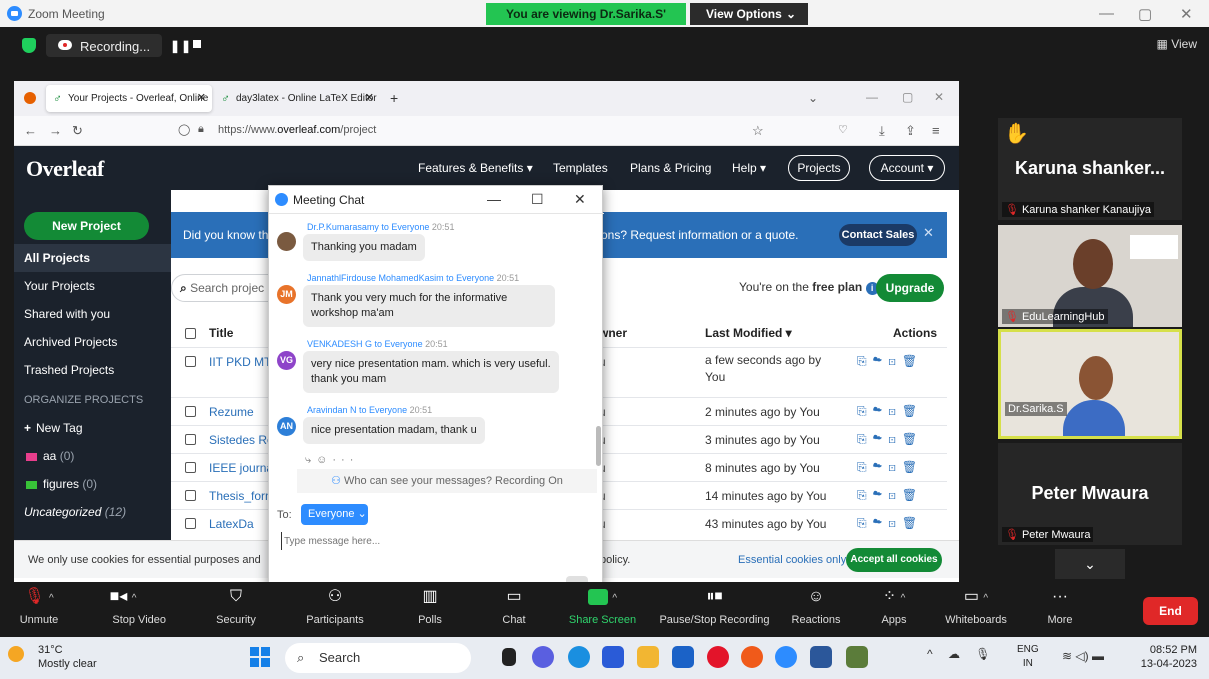  I want to click on chat-message-input, so click(436, 541).